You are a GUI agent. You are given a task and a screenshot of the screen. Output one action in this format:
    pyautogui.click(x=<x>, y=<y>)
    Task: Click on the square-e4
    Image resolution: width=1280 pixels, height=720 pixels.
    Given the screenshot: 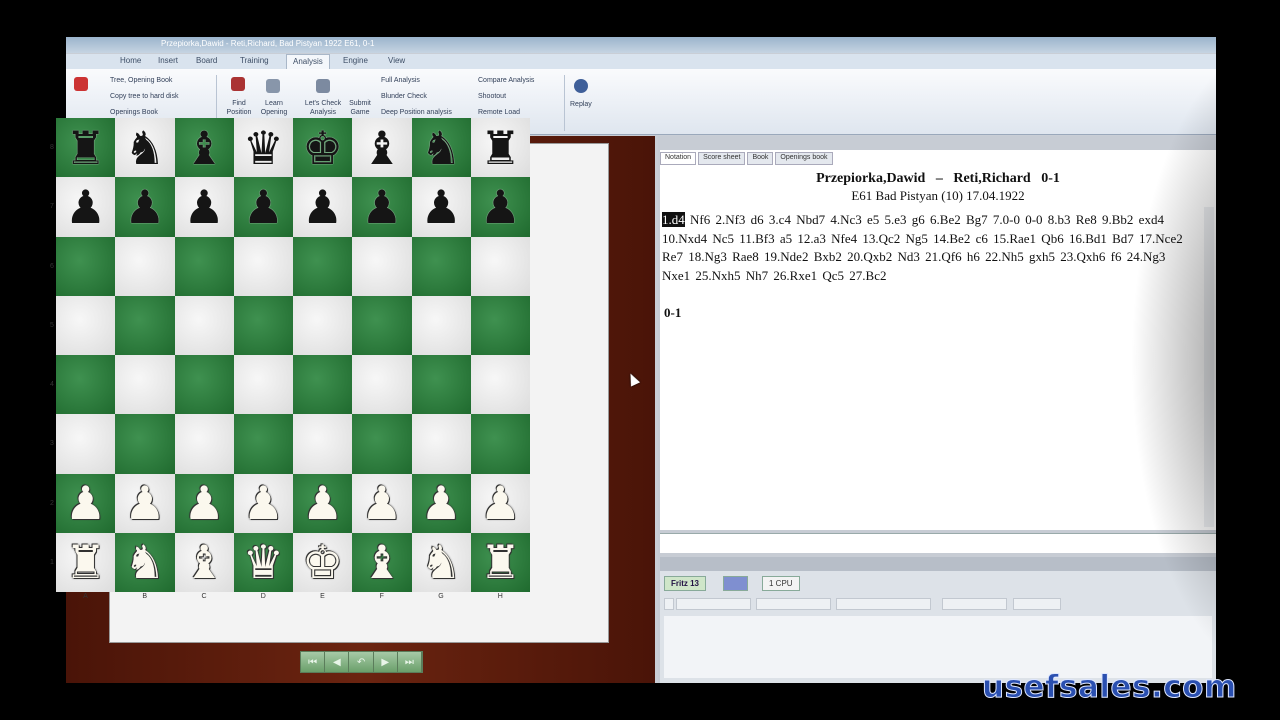 What is the action you would take?
    pyautogui.click(x=323, y=385)
    